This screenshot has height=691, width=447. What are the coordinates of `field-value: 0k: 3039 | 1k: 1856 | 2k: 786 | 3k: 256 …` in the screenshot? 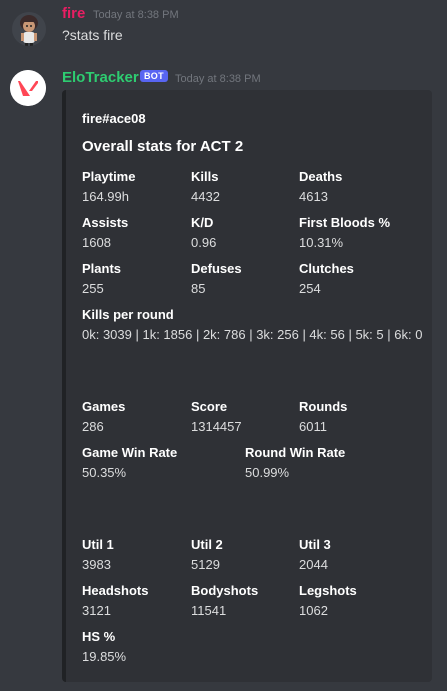 It's located at (252, 334).